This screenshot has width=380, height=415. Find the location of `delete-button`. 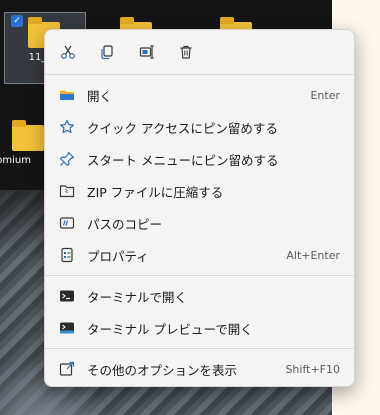

delete-button is located at coordinates (186, 52).